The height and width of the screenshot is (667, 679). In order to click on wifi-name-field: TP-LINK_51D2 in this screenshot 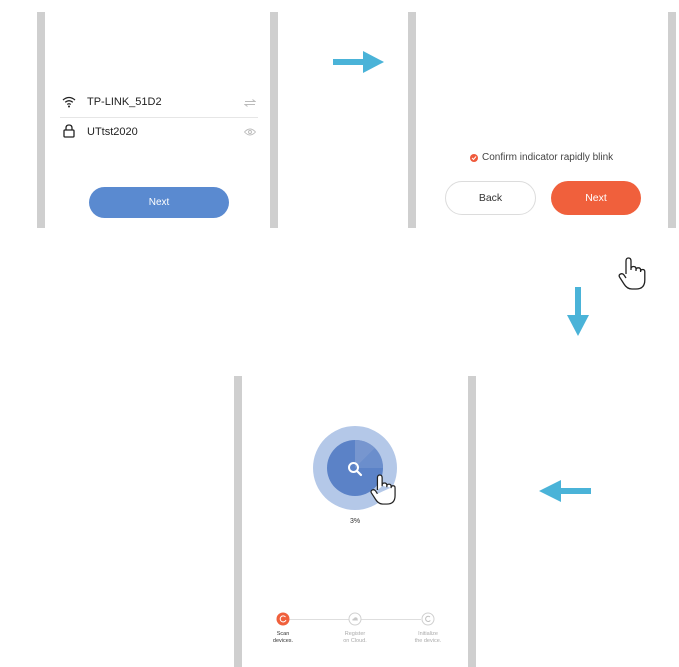, I will do `click(124, 102)`.